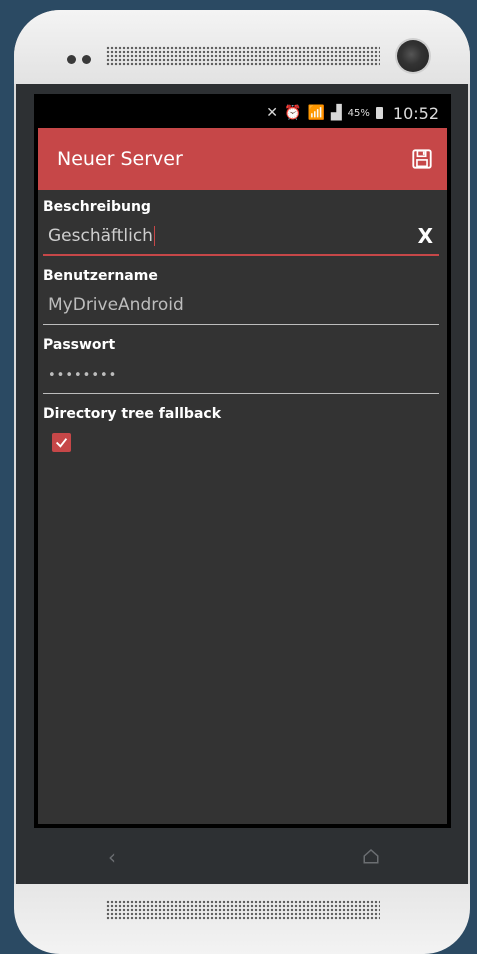 This screenshot has height=954, width=477. Describe the element at coordinates (242, 113) in the screenshot. I see `status-bar: ✕ ⏰ 📶 ▟ 45% 10:52` at that location.